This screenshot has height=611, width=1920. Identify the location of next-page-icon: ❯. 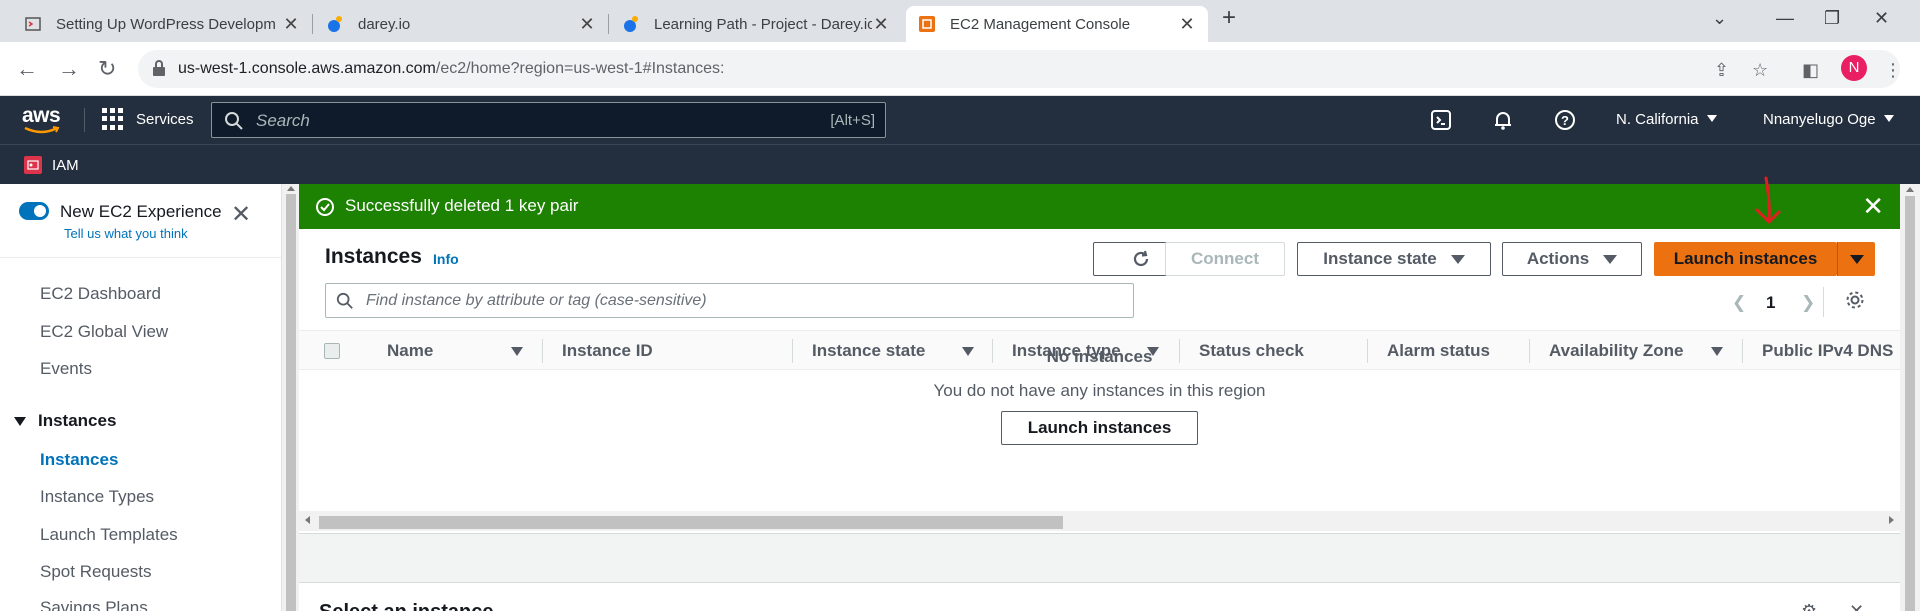
(1808, 303).